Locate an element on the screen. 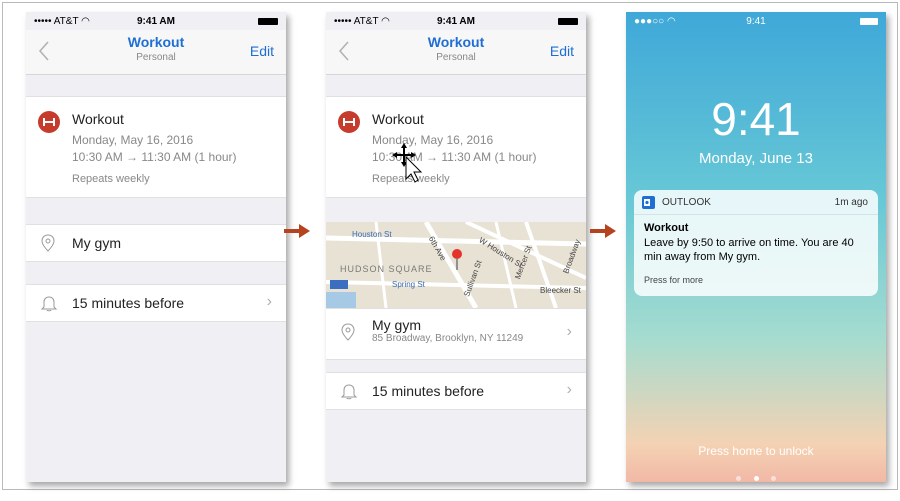 The width and height of the screenshot is (900, 501). lock-date: Monday, June 13 is located at coordinates (756, 158).